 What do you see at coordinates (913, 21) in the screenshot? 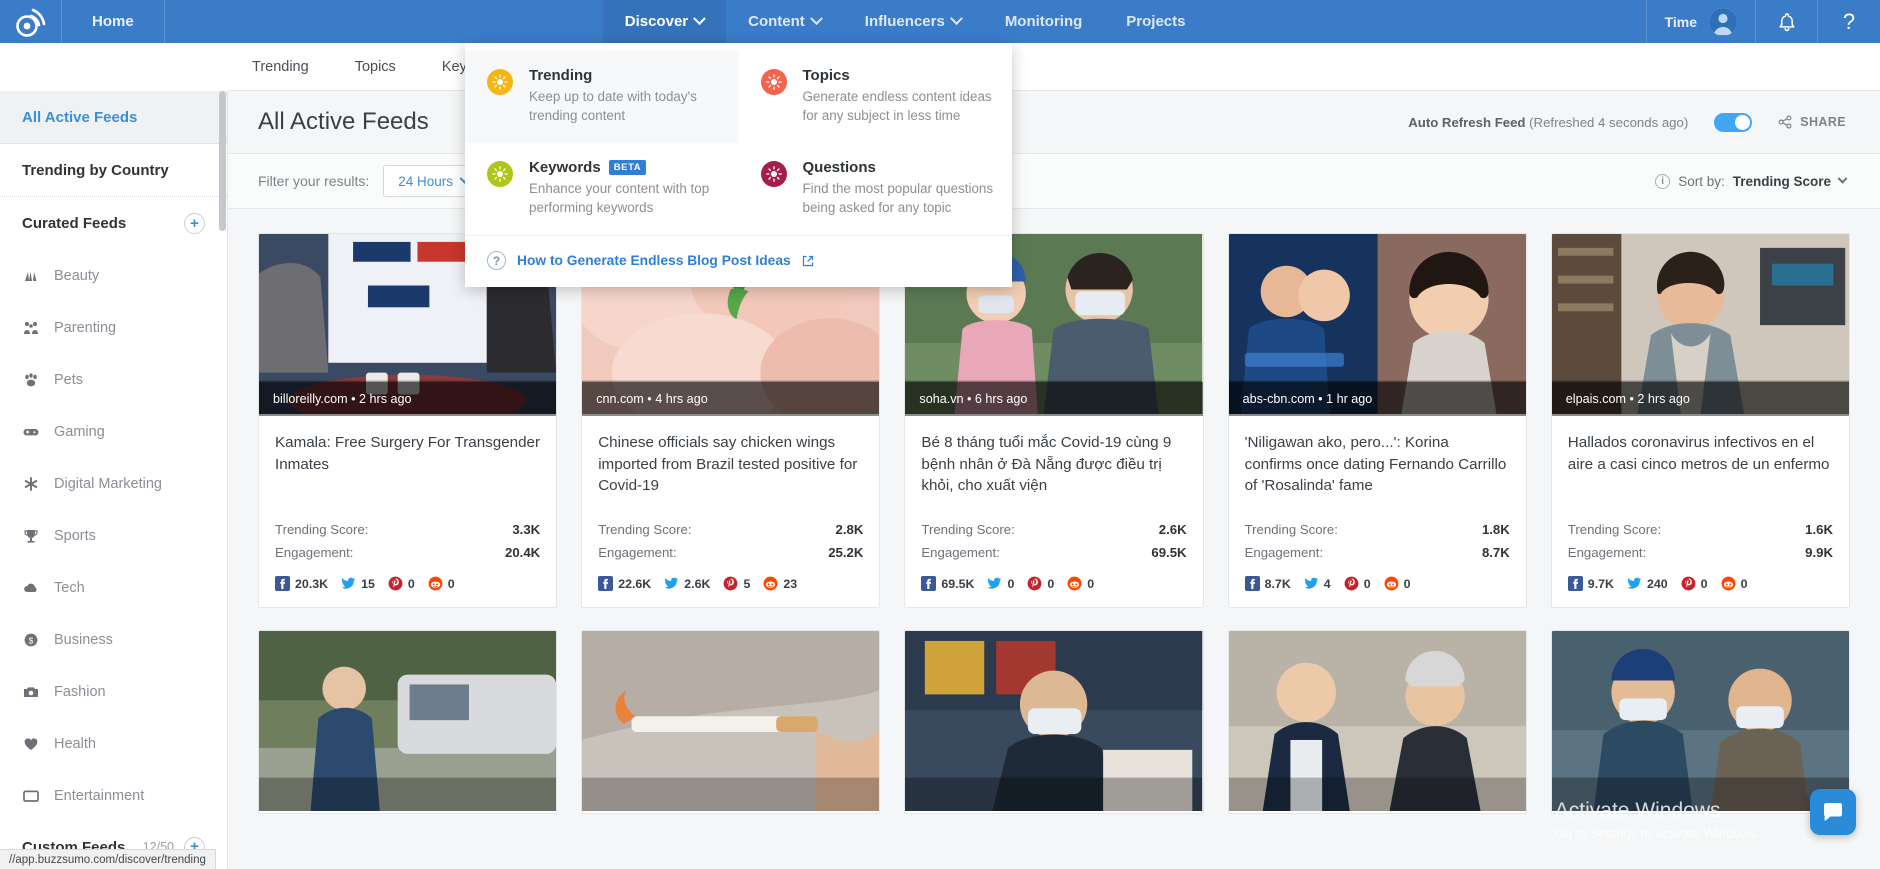
I see `nav-item-influencers: Influencers` at bounding box center [913, 21].